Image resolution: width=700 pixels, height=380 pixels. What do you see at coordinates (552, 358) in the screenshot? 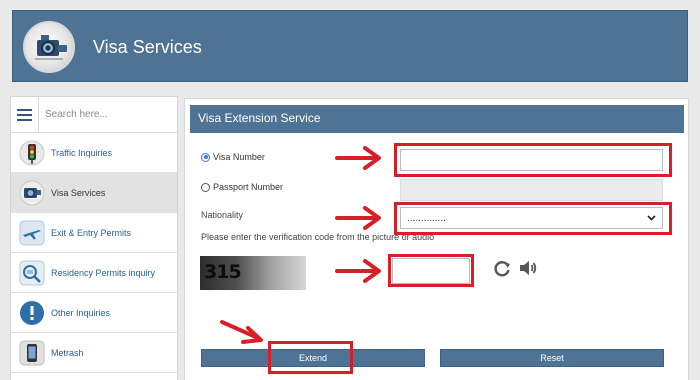
I see `reset-button: Reset` at bounding box center [552, 358].